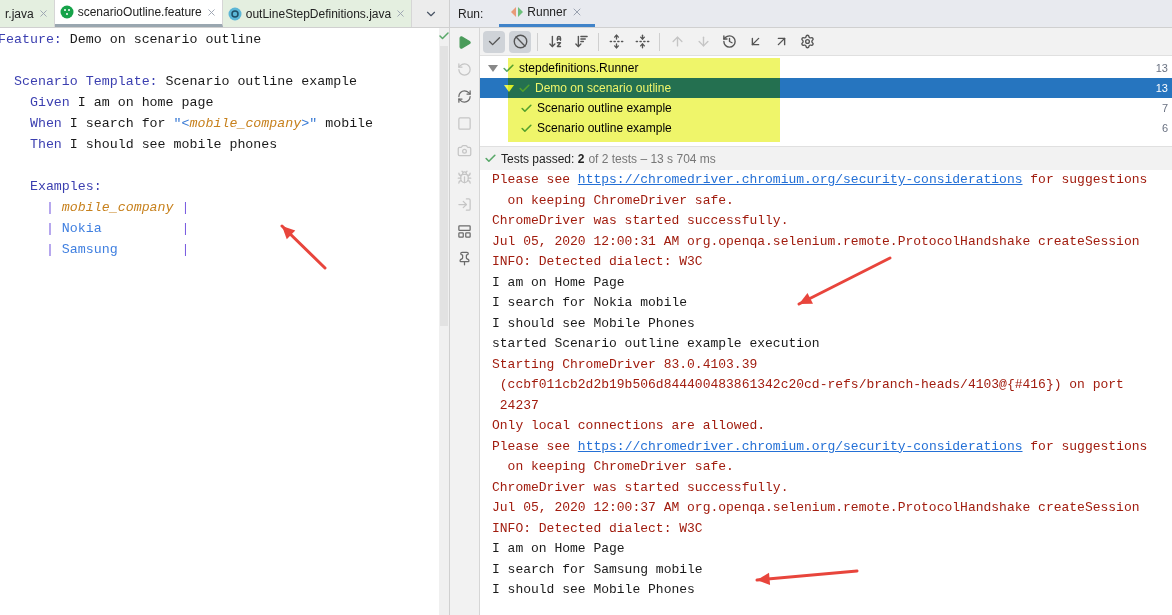 This screenshot has width=1172, height=615. I want to click on console-line: Jul 05, 2020 12:00:37 AM org.openqa.selenium.remote.ProtocolHandshake createSession, so click(816, 508).